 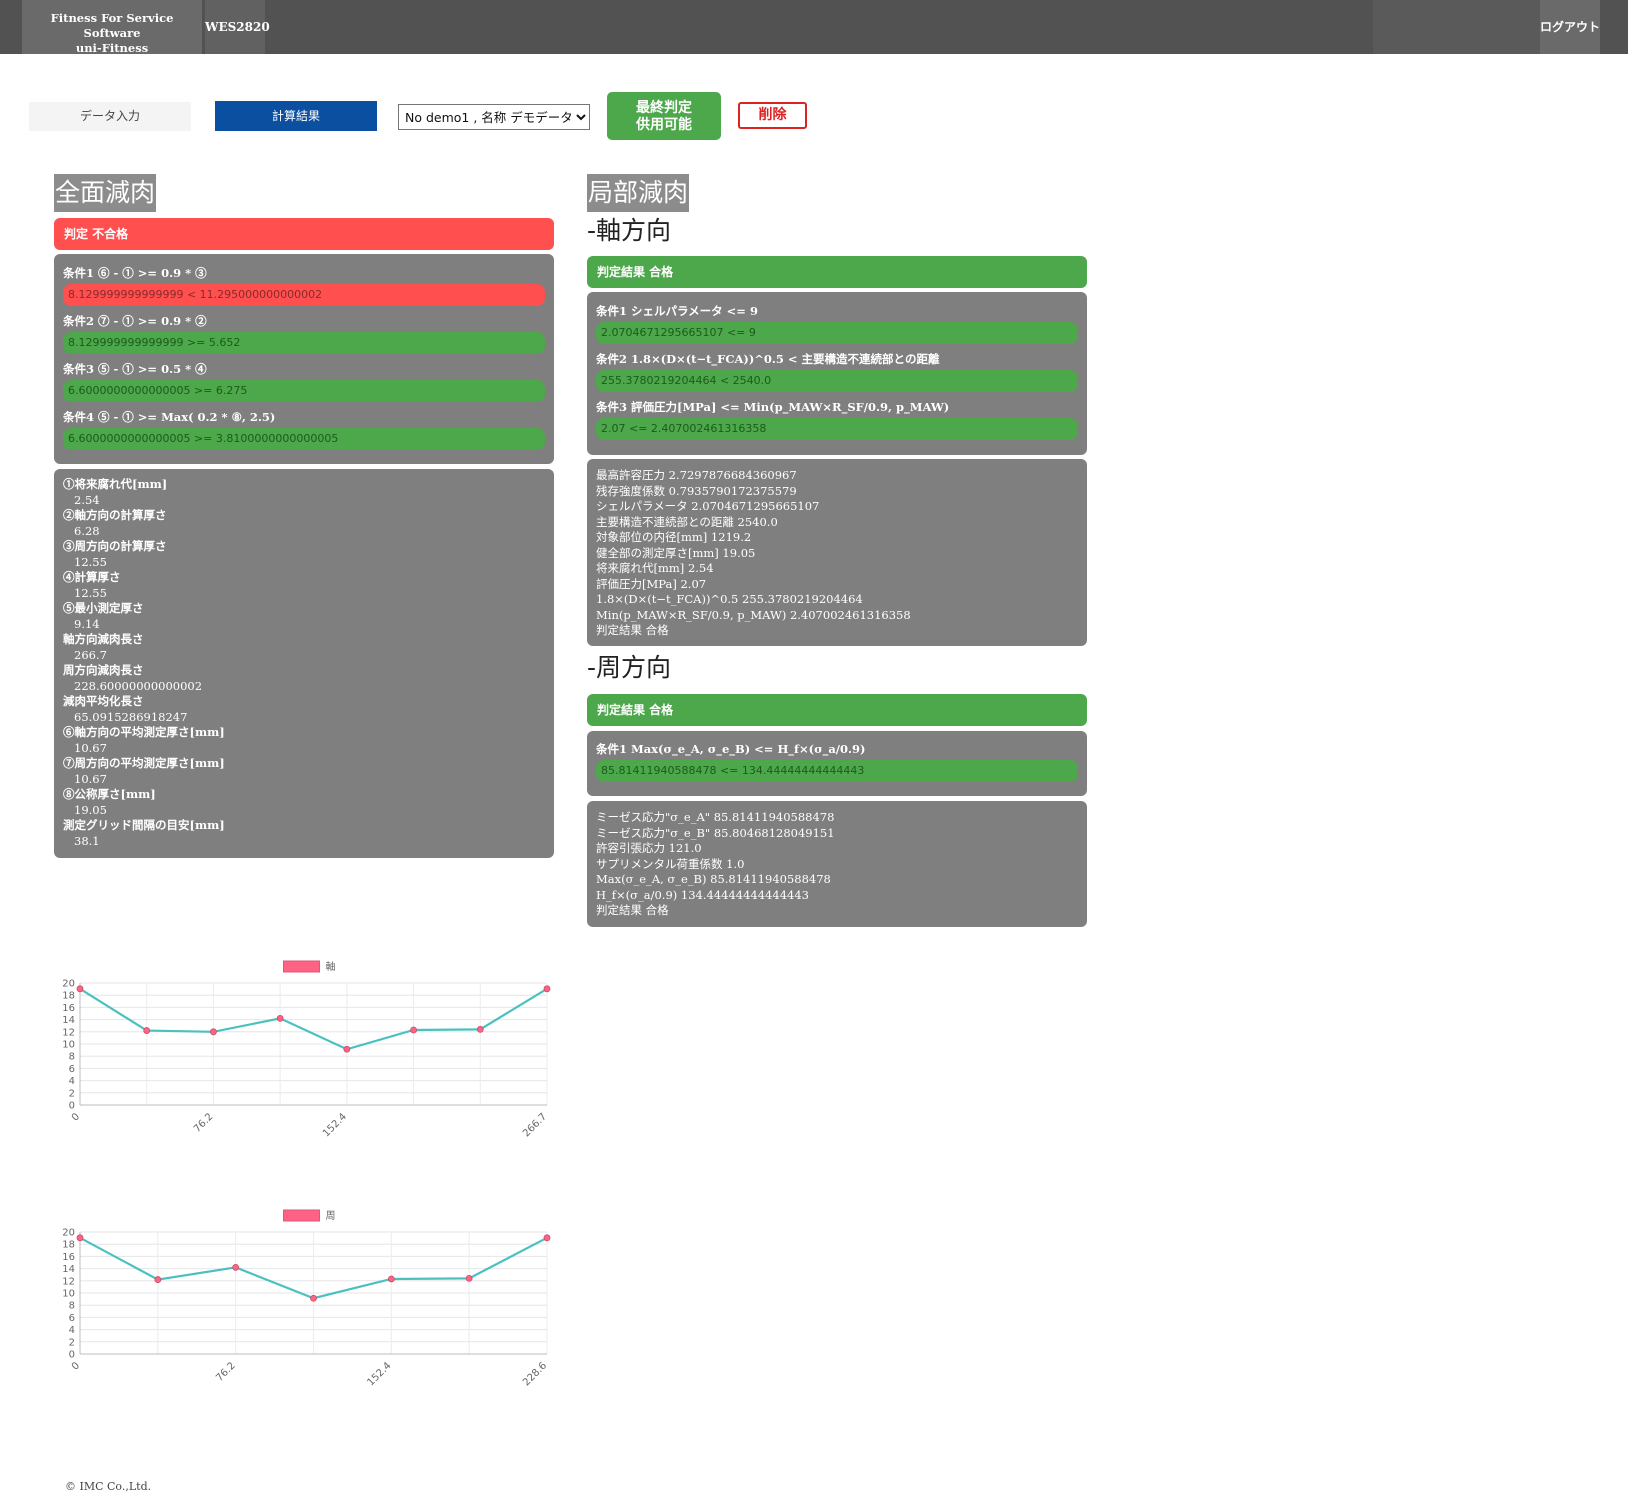 I want to click on x-tick-label: 76.2, so click(x=226, y=1372).